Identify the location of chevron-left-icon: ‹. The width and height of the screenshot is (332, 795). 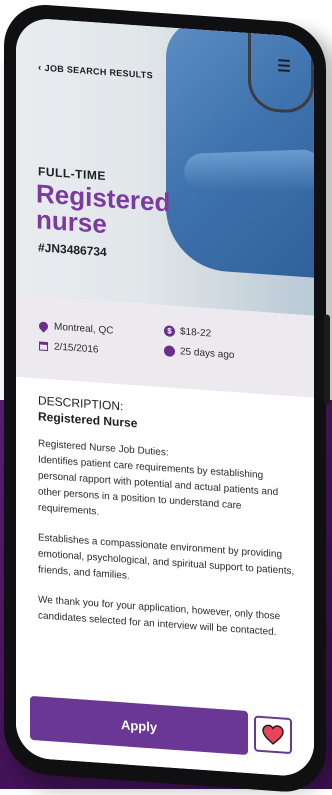
(40, 68).